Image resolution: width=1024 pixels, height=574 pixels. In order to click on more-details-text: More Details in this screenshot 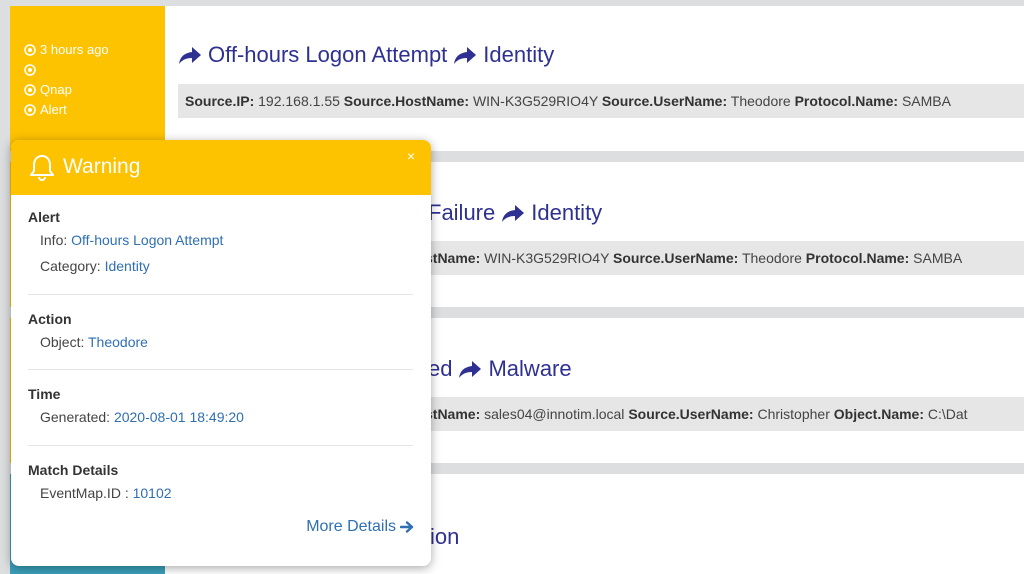, I will do `click(351, 526)`.